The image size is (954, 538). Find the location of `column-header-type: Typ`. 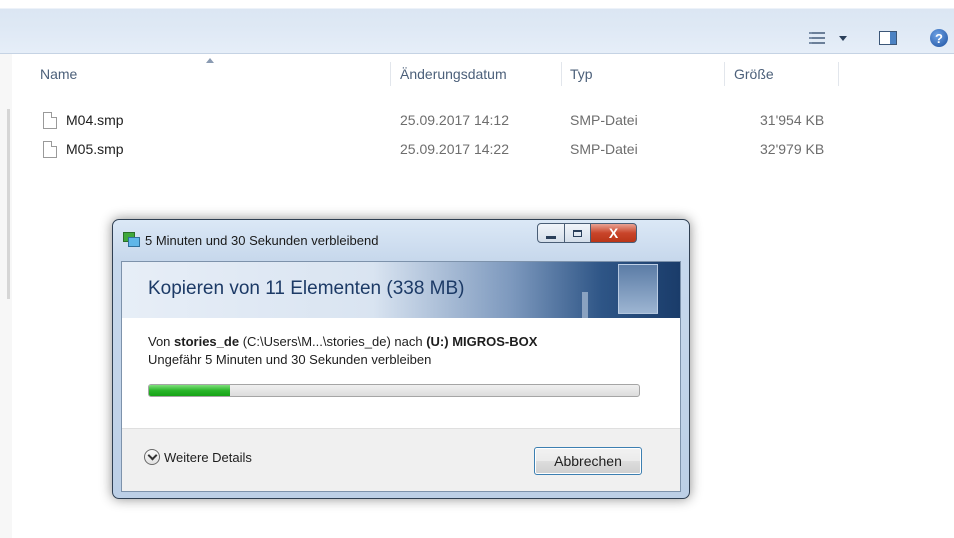

column-header-type: Typ is located at coordinates (581, 74).